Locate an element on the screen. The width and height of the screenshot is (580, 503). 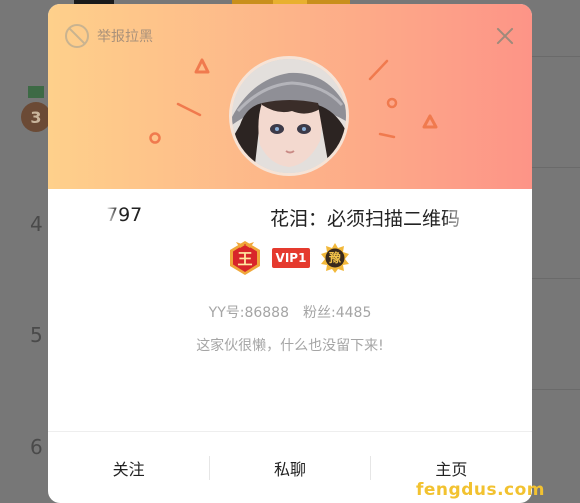
avatar-photo is located at coordinates (289, 116).